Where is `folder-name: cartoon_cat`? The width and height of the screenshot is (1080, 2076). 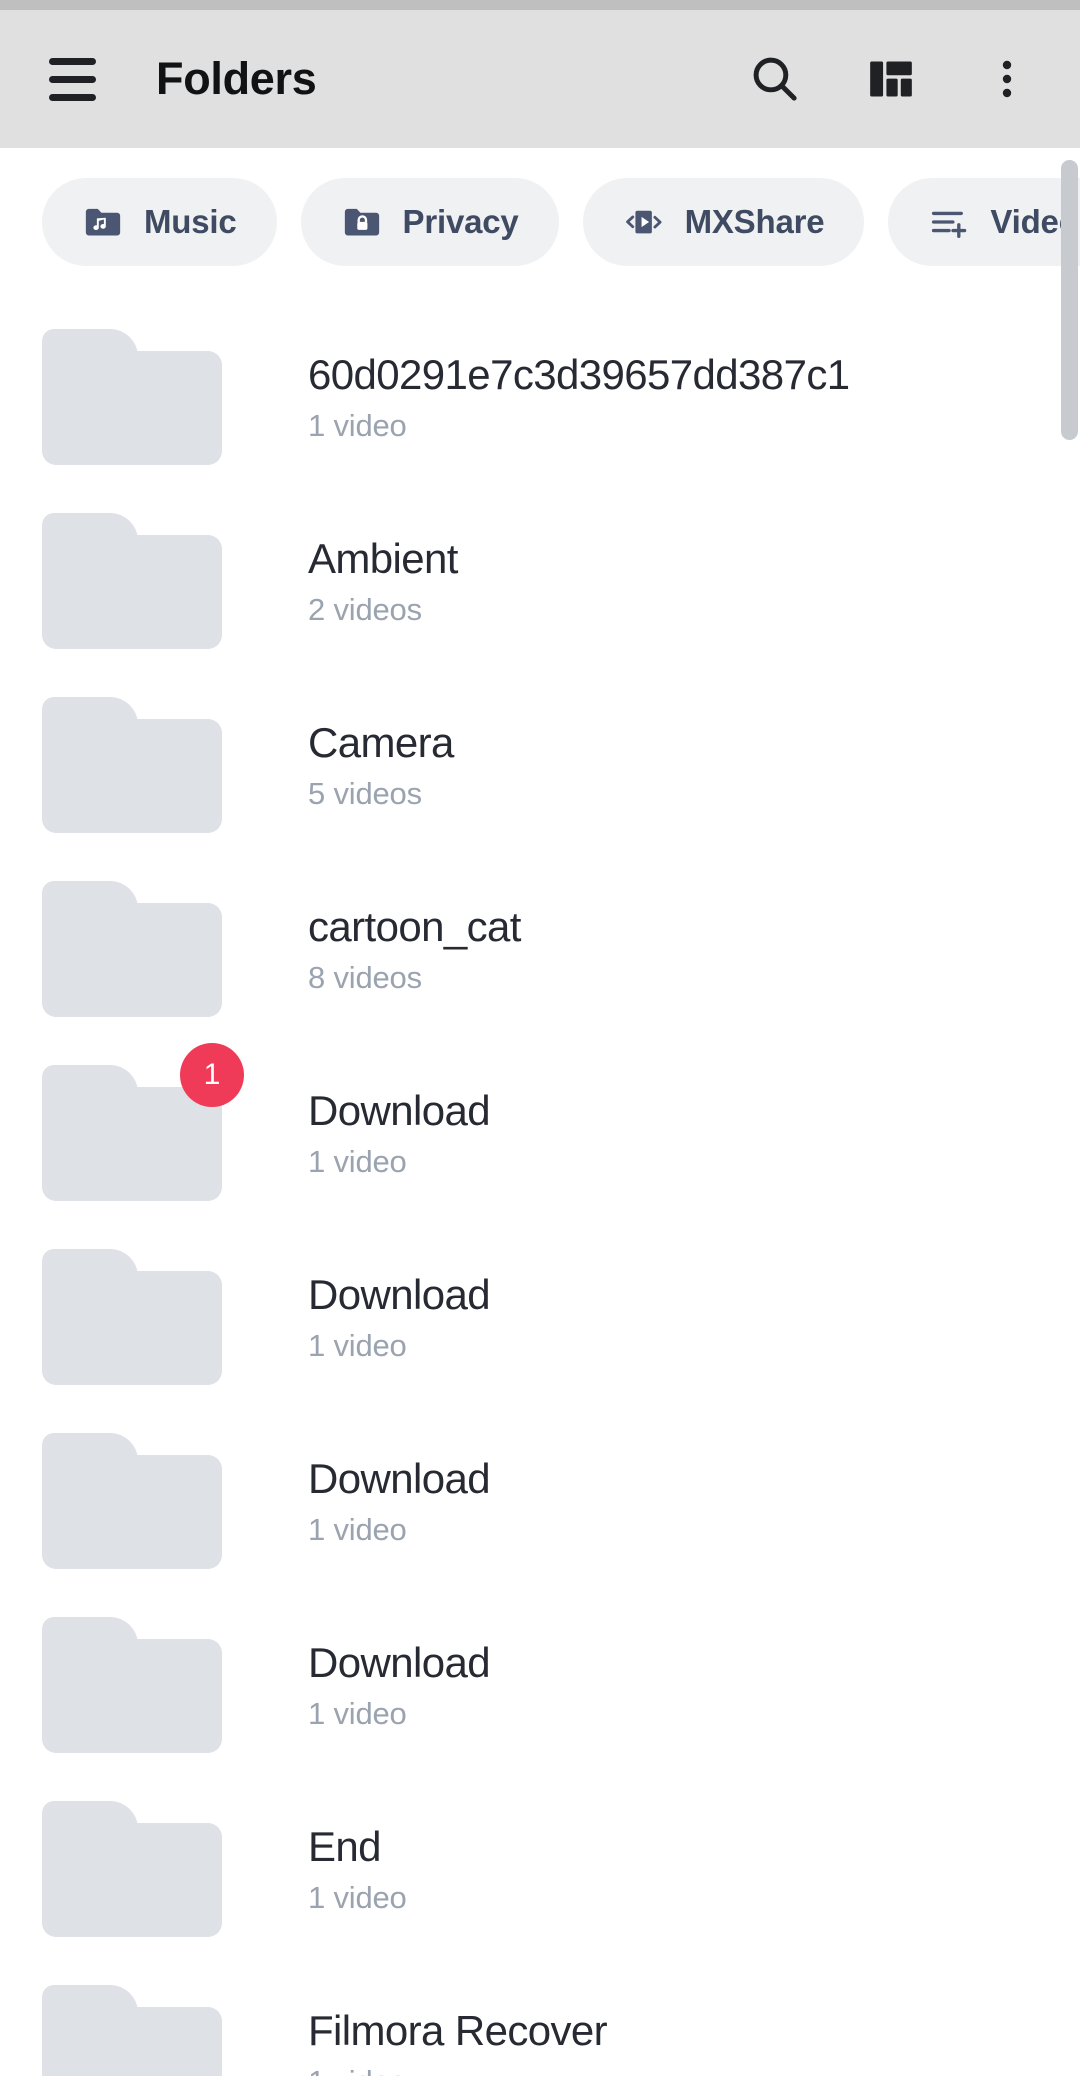 folder-name: cartoon_cat is located at coordinates (414, 926).